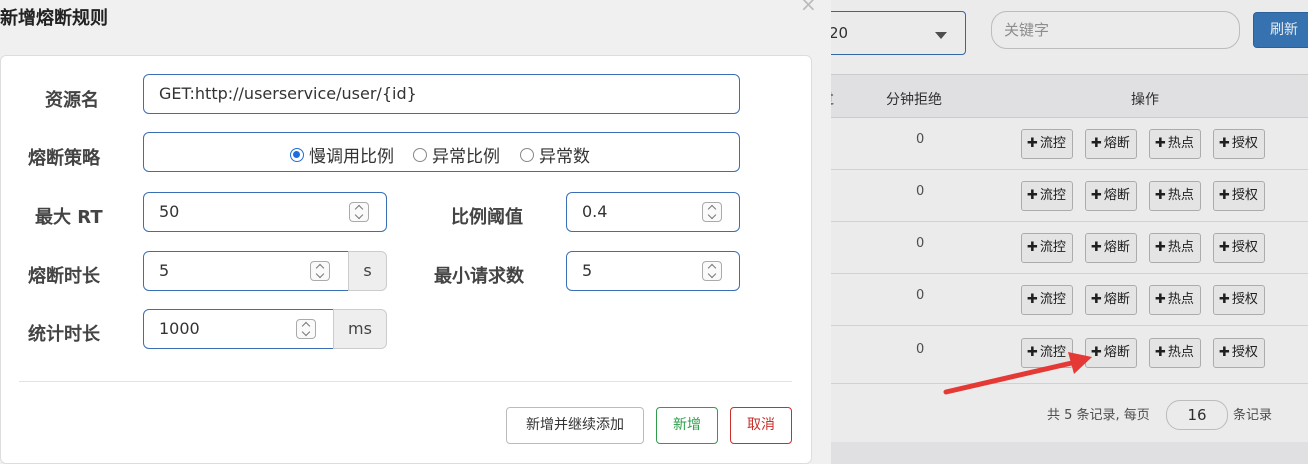 The width and height of the screenshot is (1308, 464). Describe the element at coordinates (297, 155) in the screenshot. I see `radio-checked-icon` at that location.